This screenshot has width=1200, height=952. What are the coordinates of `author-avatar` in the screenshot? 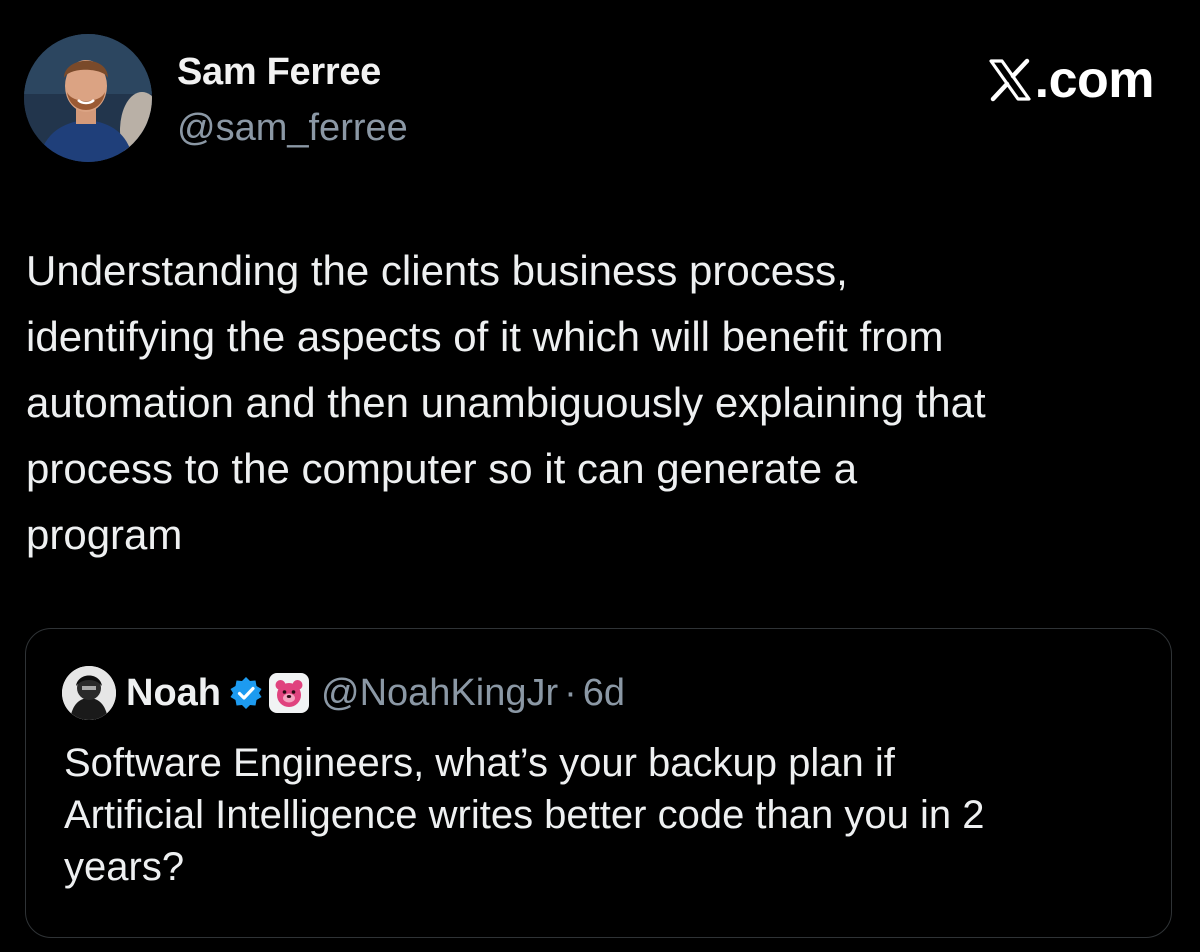 It's located at (88, 98).